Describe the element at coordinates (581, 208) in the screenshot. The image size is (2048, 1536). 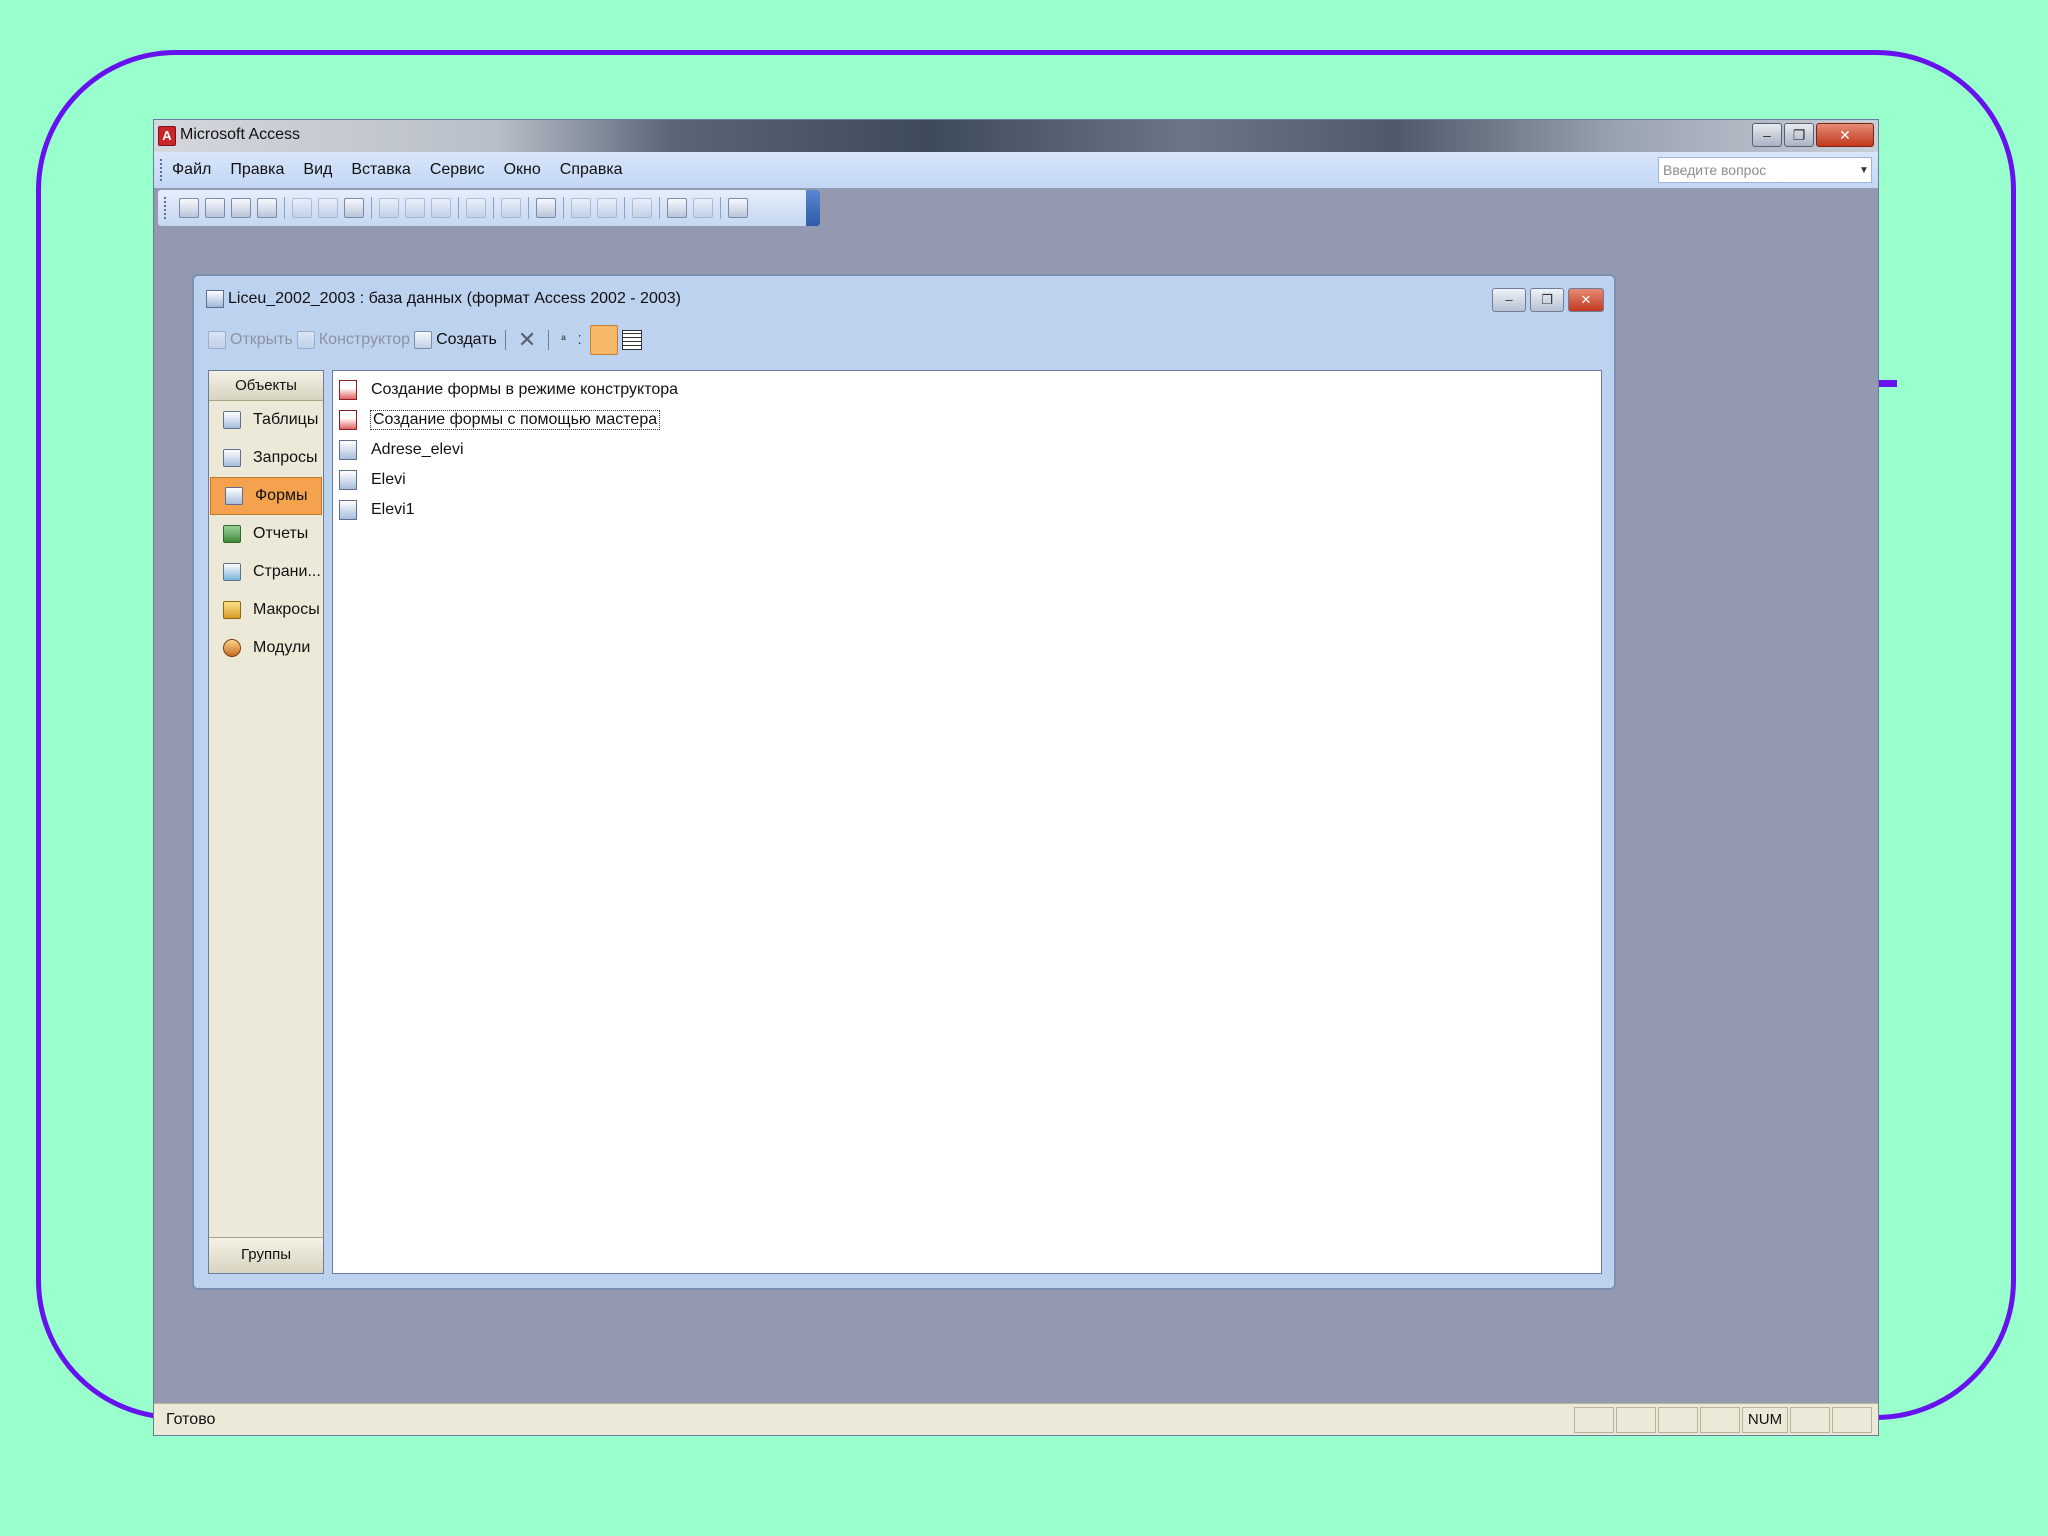
I see `code-icon` at that location.